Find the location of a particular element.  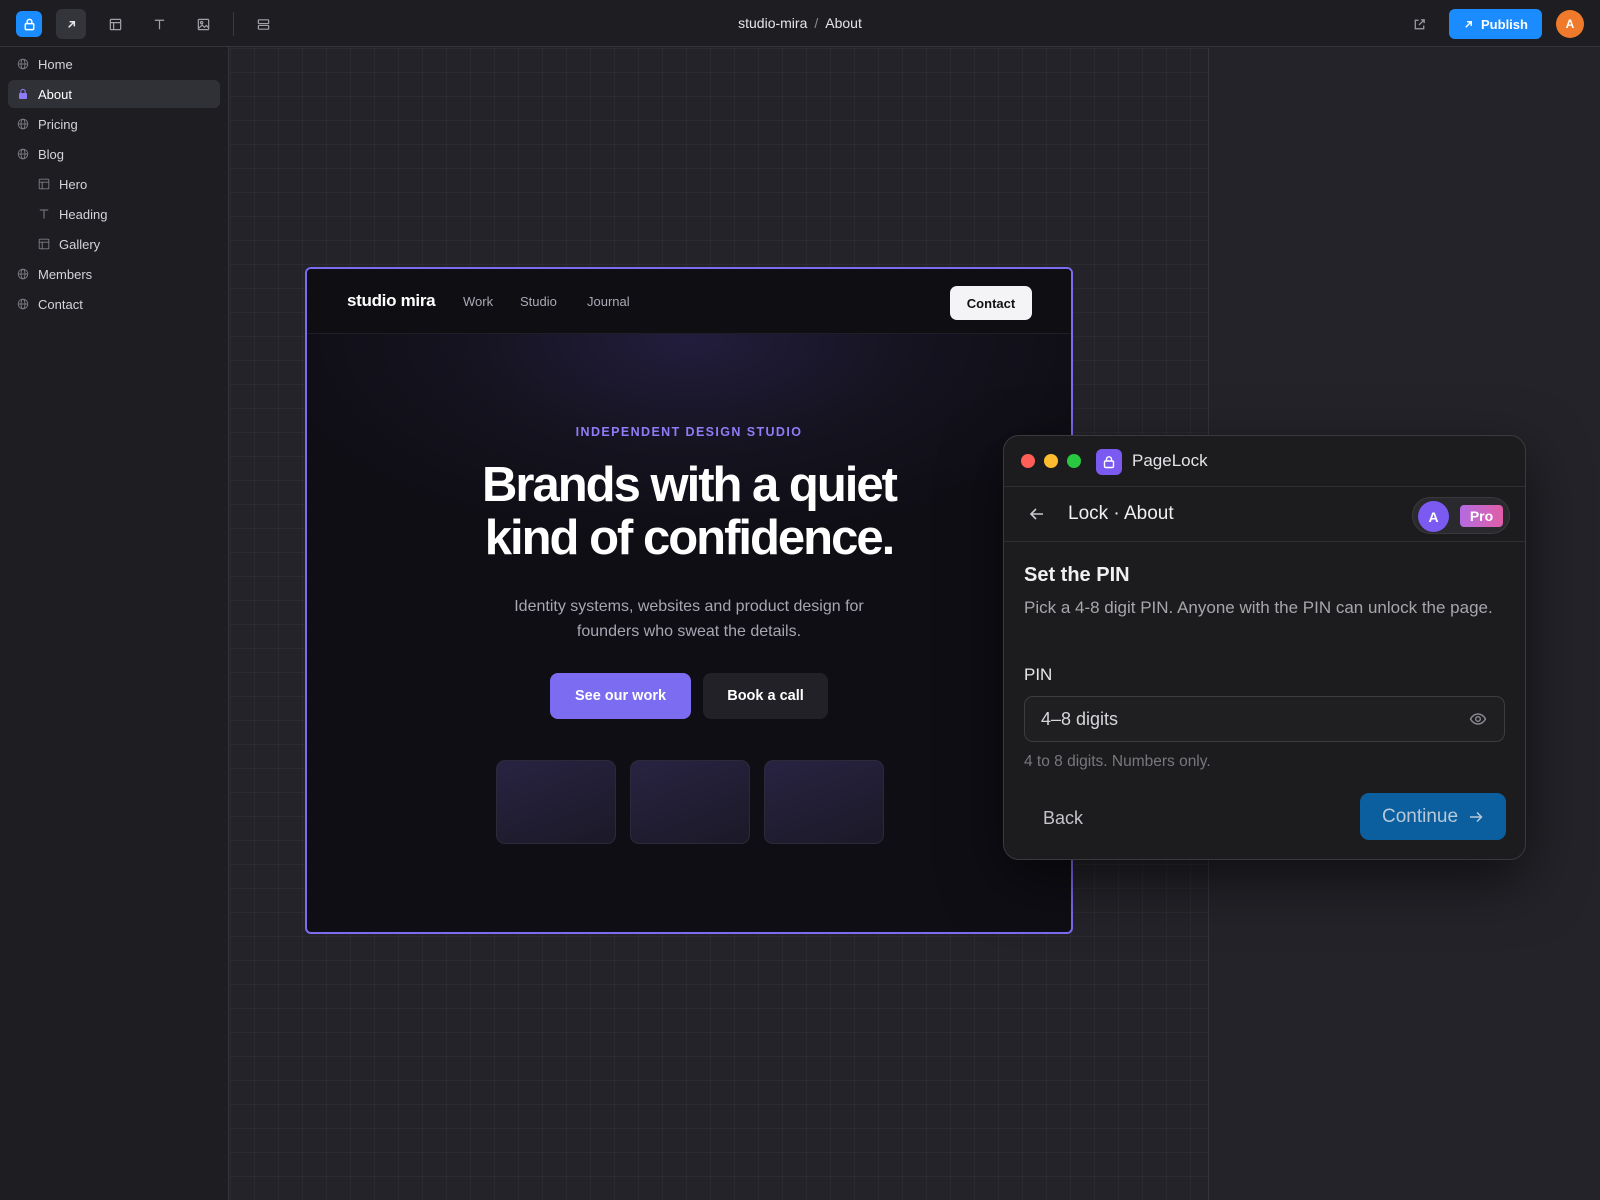

publish-button: Publish is located at coordinates (1495, 24).